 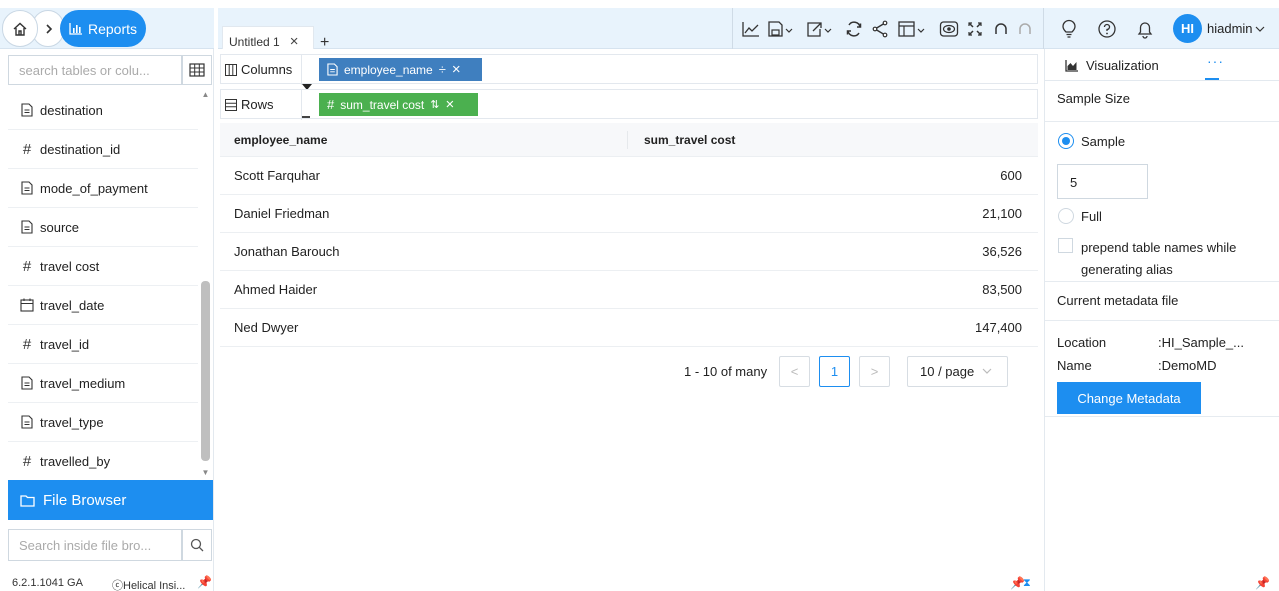 What do you see at coordinates (1215, 61) in the screenshot?
I see `tab-more: ···` at bounding box center [1215, 61].